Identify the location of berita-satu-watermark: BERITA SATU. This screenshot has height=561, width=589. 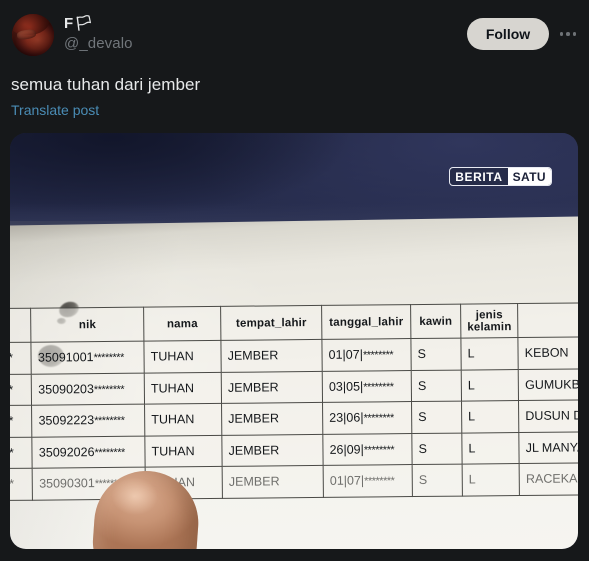
(500, 176).